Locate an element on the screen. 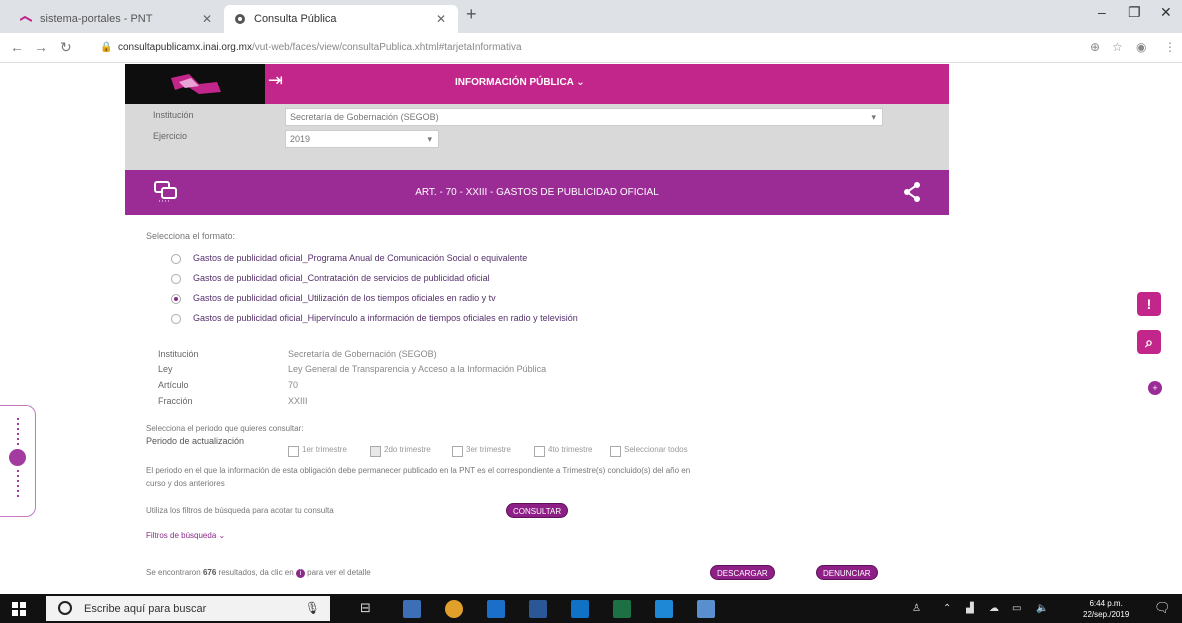  periodo-checkbox-checked: 2do trimestre is located at coordinates (400, 451).